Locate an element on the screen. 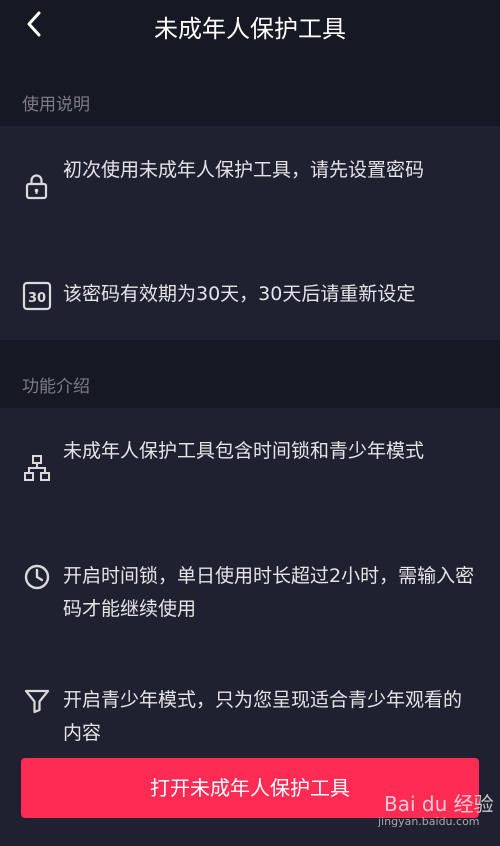  calendar-30-icon: 30 is located at coordinates (37, 296).